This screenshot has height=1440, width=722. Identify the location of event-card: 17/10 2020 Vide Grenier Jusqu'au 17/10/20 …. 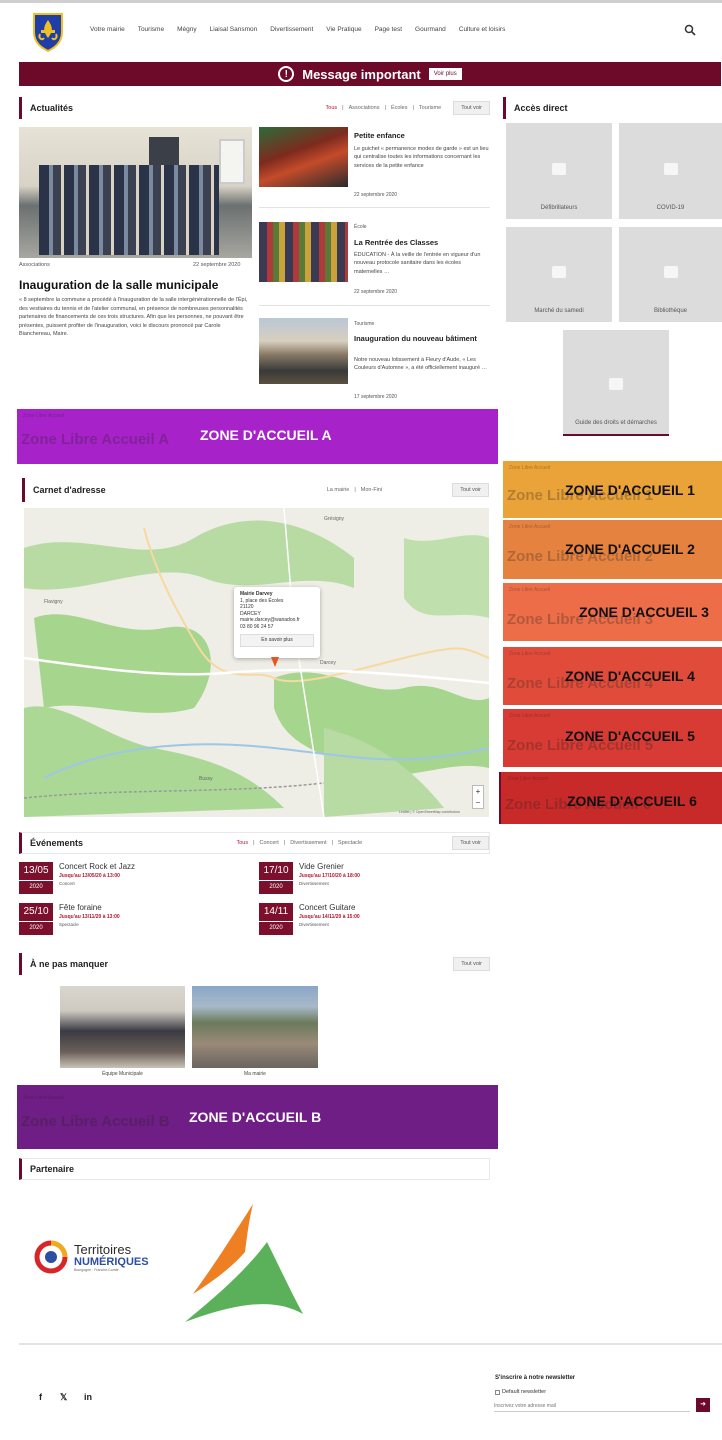
(309, 878).